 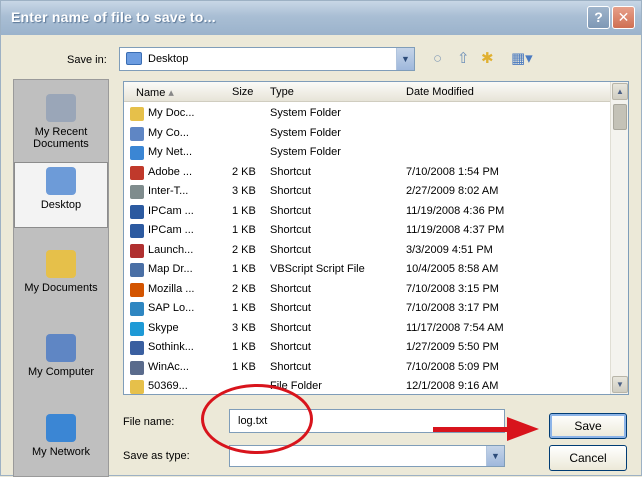 What do you see at coordinates (620, 91) in the screenshot?
I see `scroll-up-icon: ▲` at bounding box center [620, 91].